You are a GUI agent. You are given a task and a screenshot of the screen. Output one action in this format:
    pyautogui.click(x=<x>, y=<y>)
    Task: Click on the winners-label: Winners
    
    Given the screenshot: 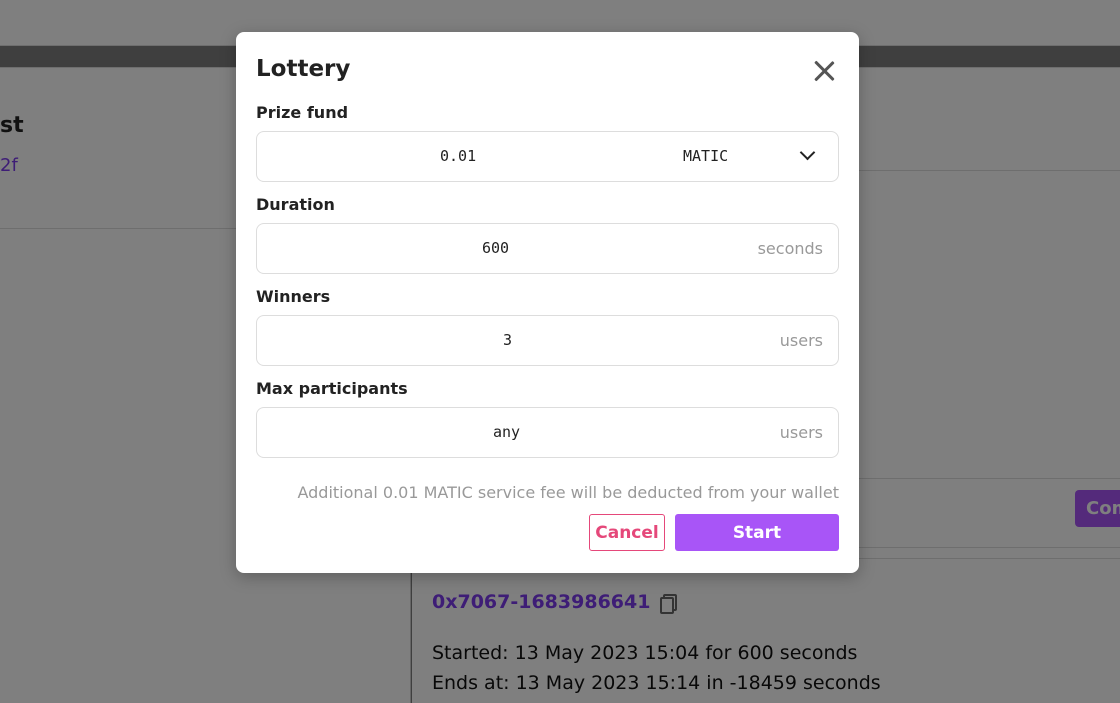 What is the action you would take?
    pyautogui.click(x=293, y=296)
    